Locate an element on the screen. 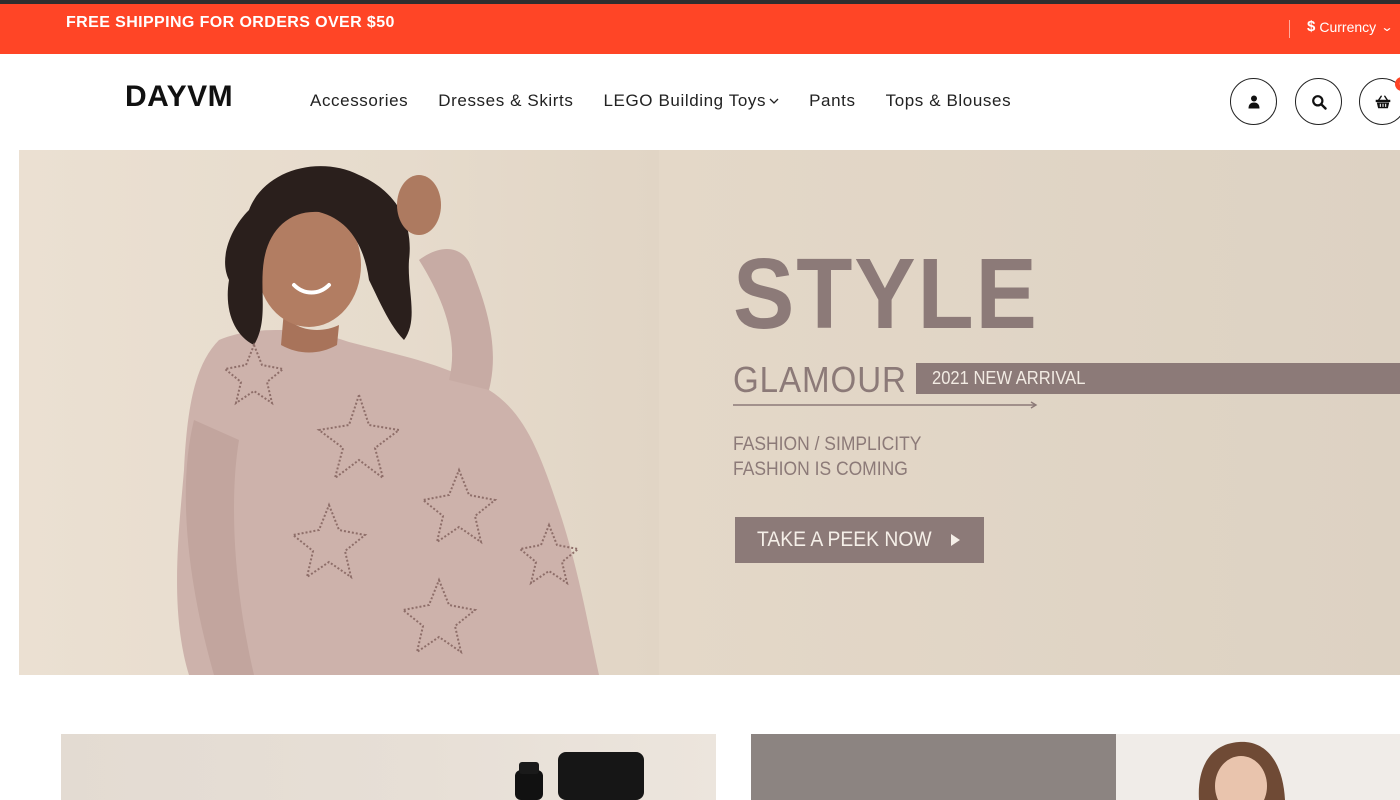 The height and width of the screenshot is (800, 1400). site-logo: DAYVM is located at coordinates (179, 97).